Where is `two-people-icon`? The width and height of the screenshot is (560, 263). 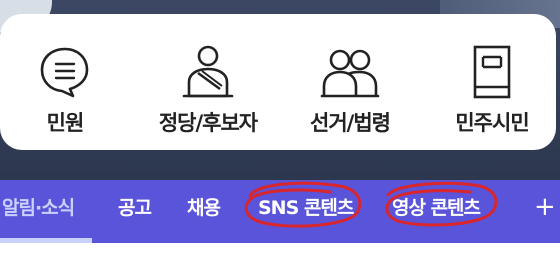
two-people-icon is located at coordinates (350, 73).